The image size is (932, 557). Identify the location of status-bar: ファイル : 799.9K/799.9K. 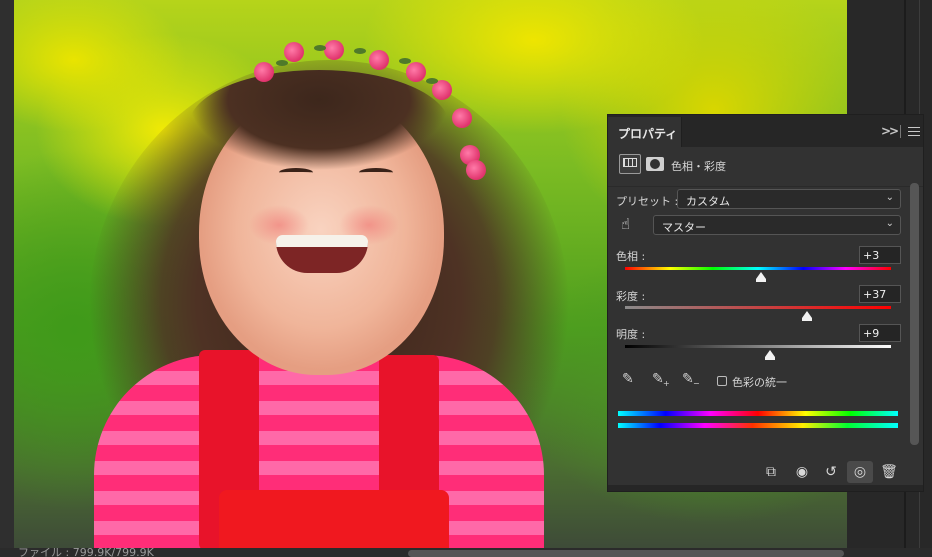
(466, 552).